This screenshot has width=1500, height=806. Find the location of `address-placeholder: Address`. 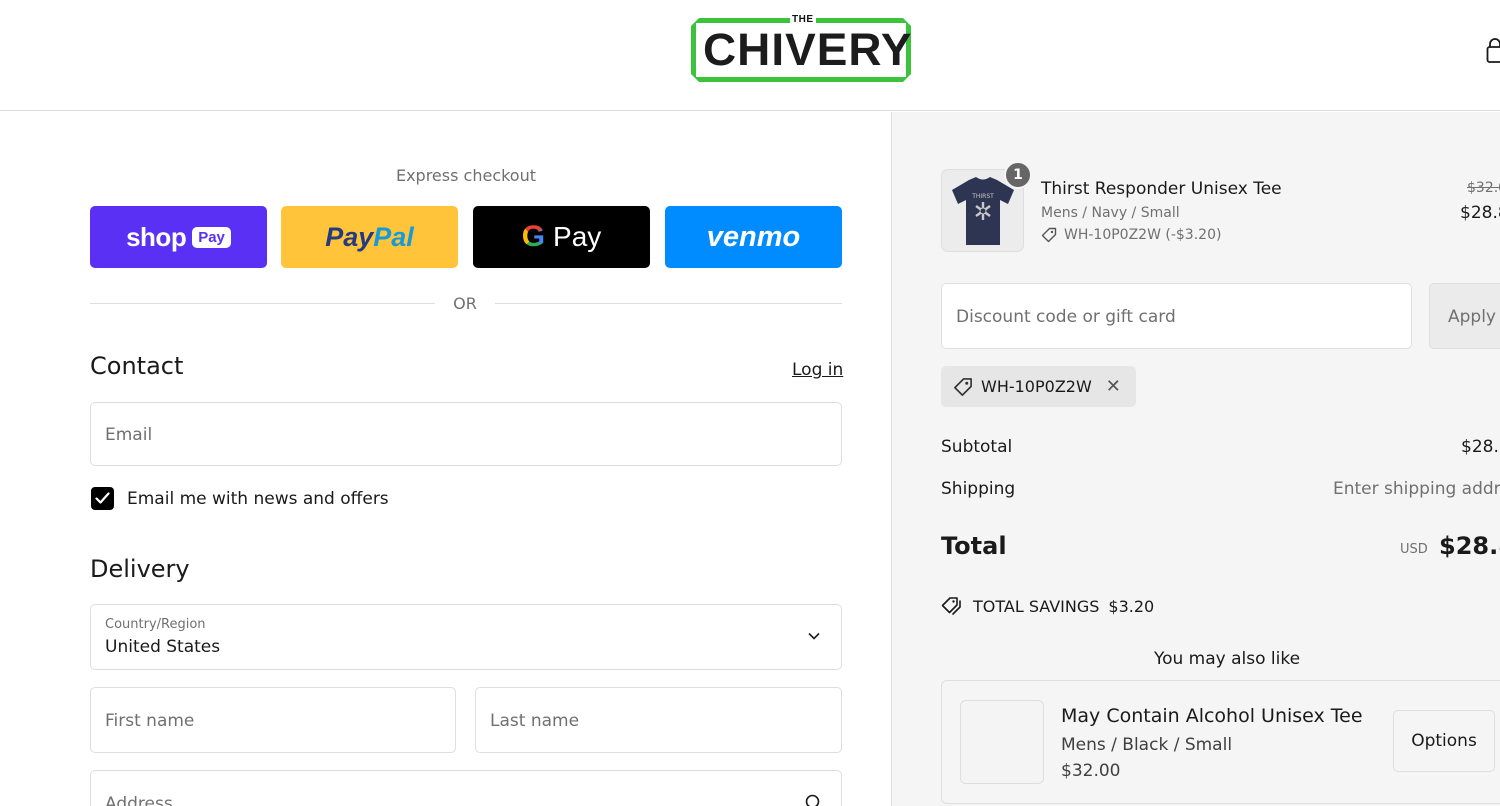

address-placeholder: Address is located at coordinates (139, 800).